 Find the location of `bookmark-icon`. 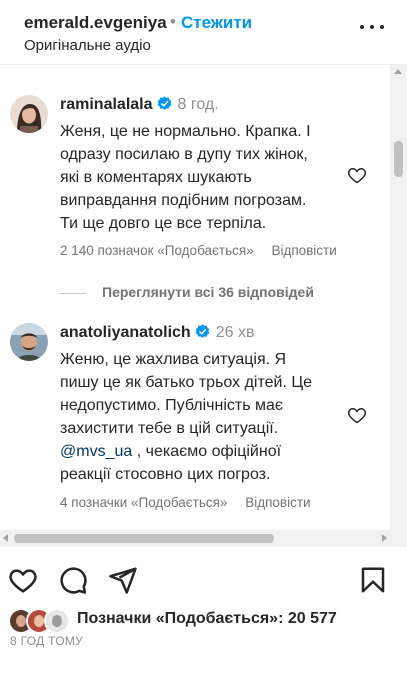

bookmark-icon is located at coordinates (373, 580).